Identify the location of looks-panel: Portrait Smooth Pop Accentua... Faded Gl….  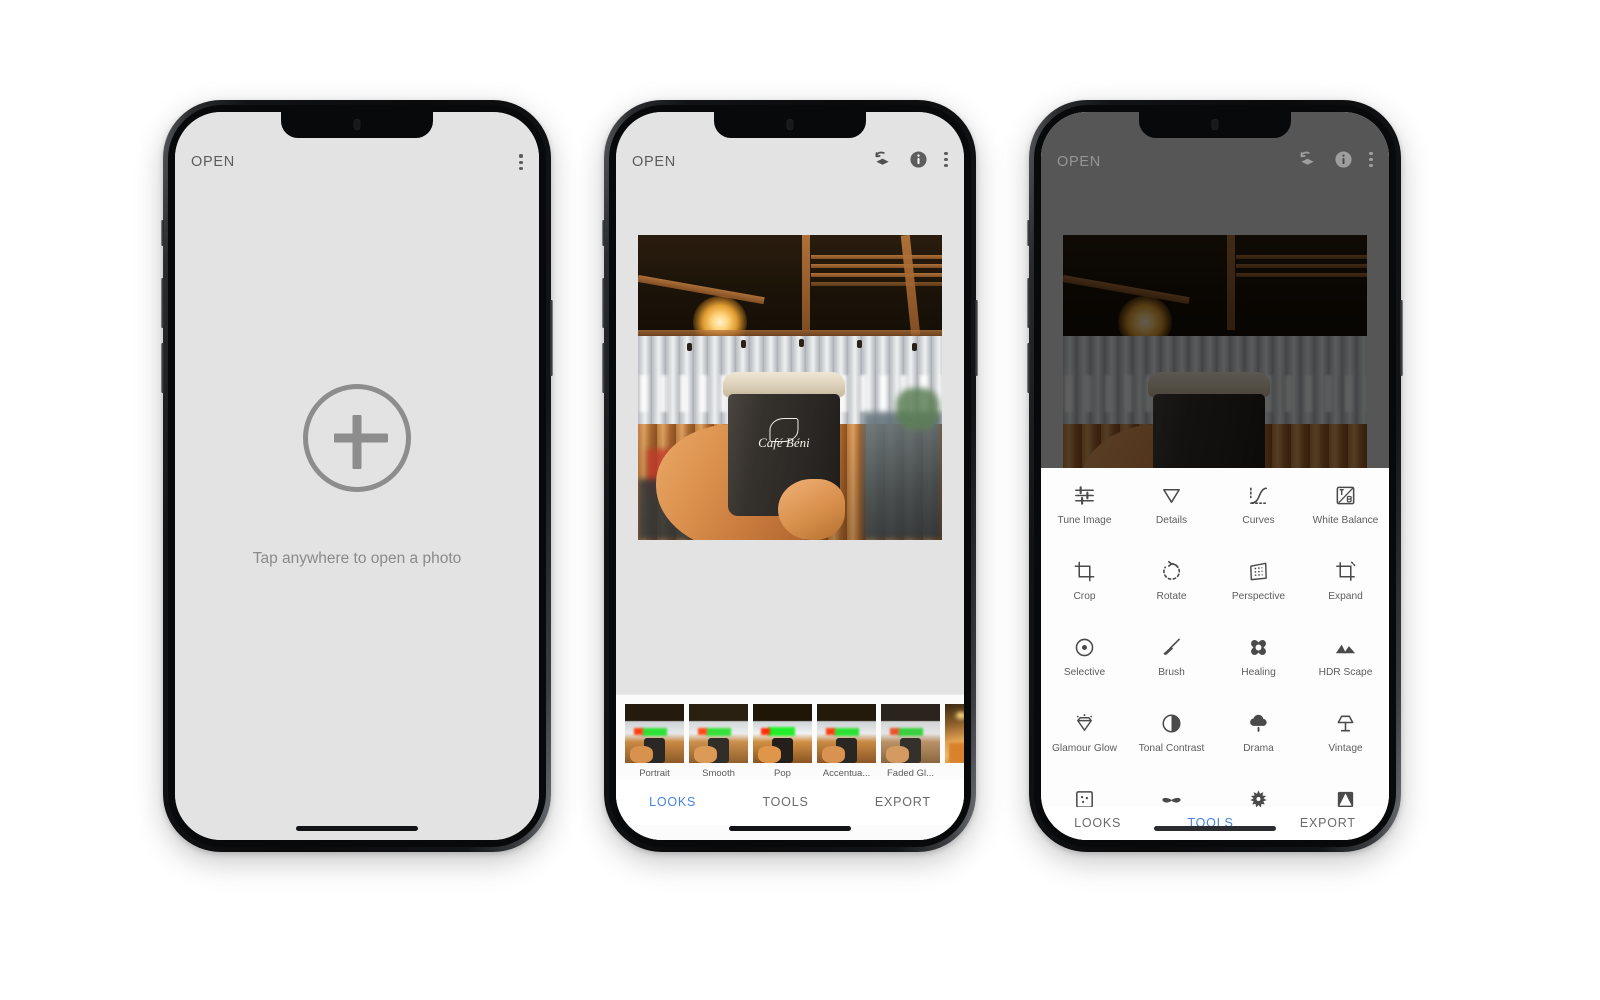
(790, 767).